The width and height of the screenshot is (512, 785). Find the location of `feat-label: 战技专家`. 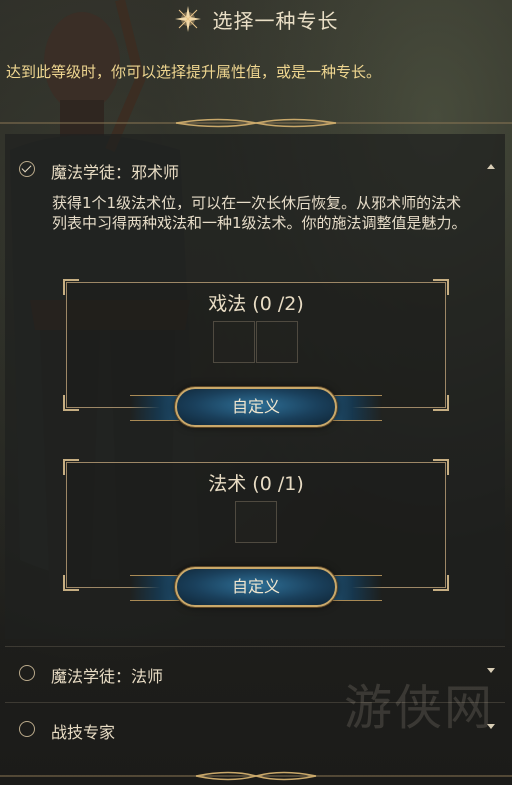

feat-label: 战技专家 is located at coordinates (83, 732).